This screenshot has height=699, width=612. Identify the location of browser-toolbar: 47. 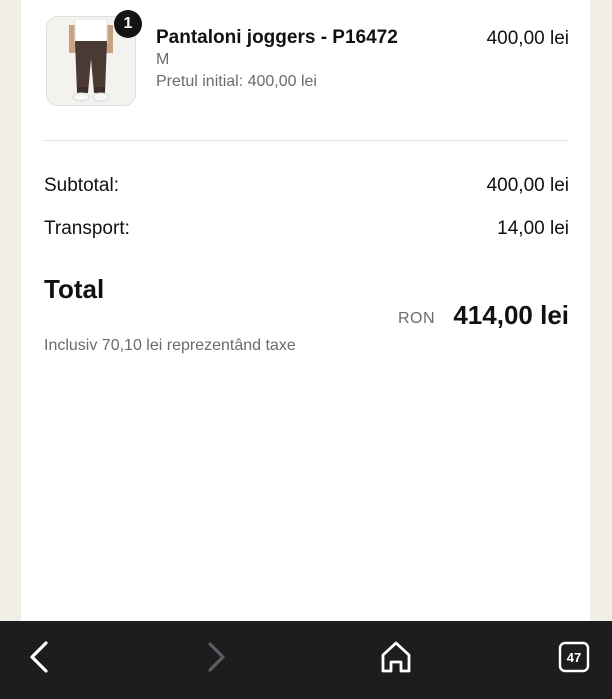
(306, 660).